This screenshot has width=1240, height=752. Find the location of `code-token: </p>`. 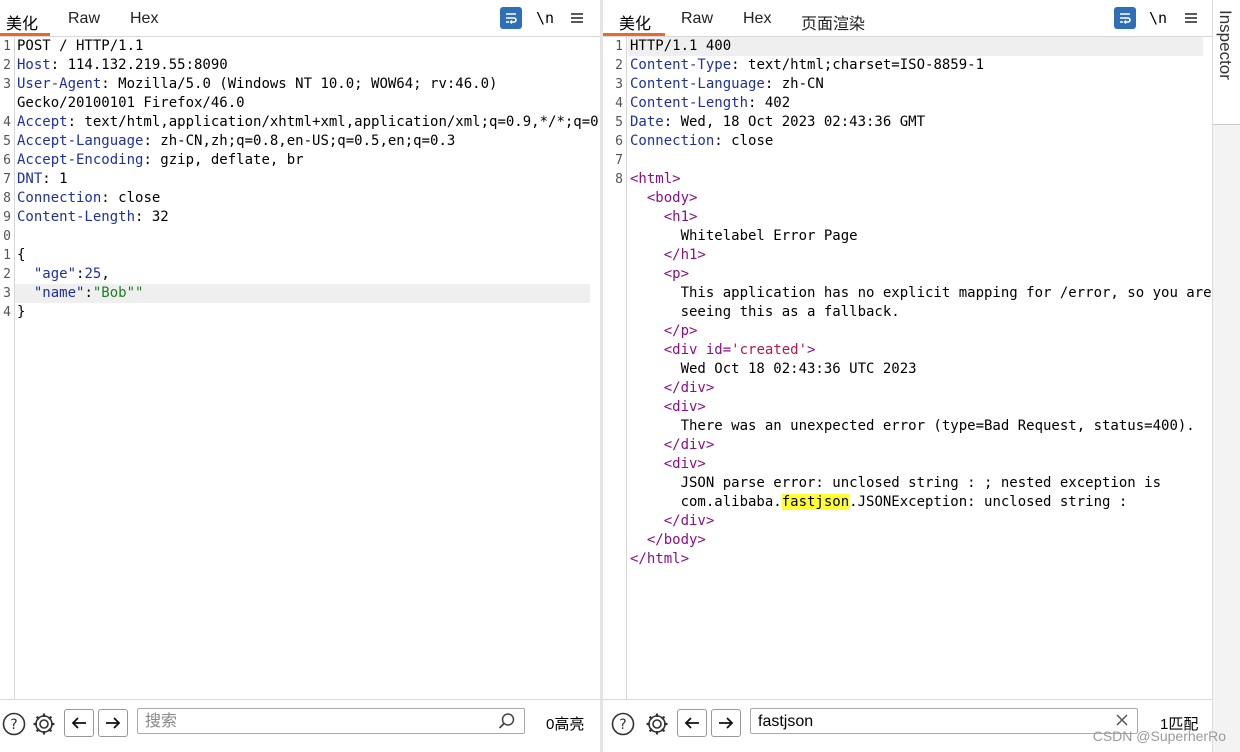

code-token: </p> is located at coordinates (680, 331).